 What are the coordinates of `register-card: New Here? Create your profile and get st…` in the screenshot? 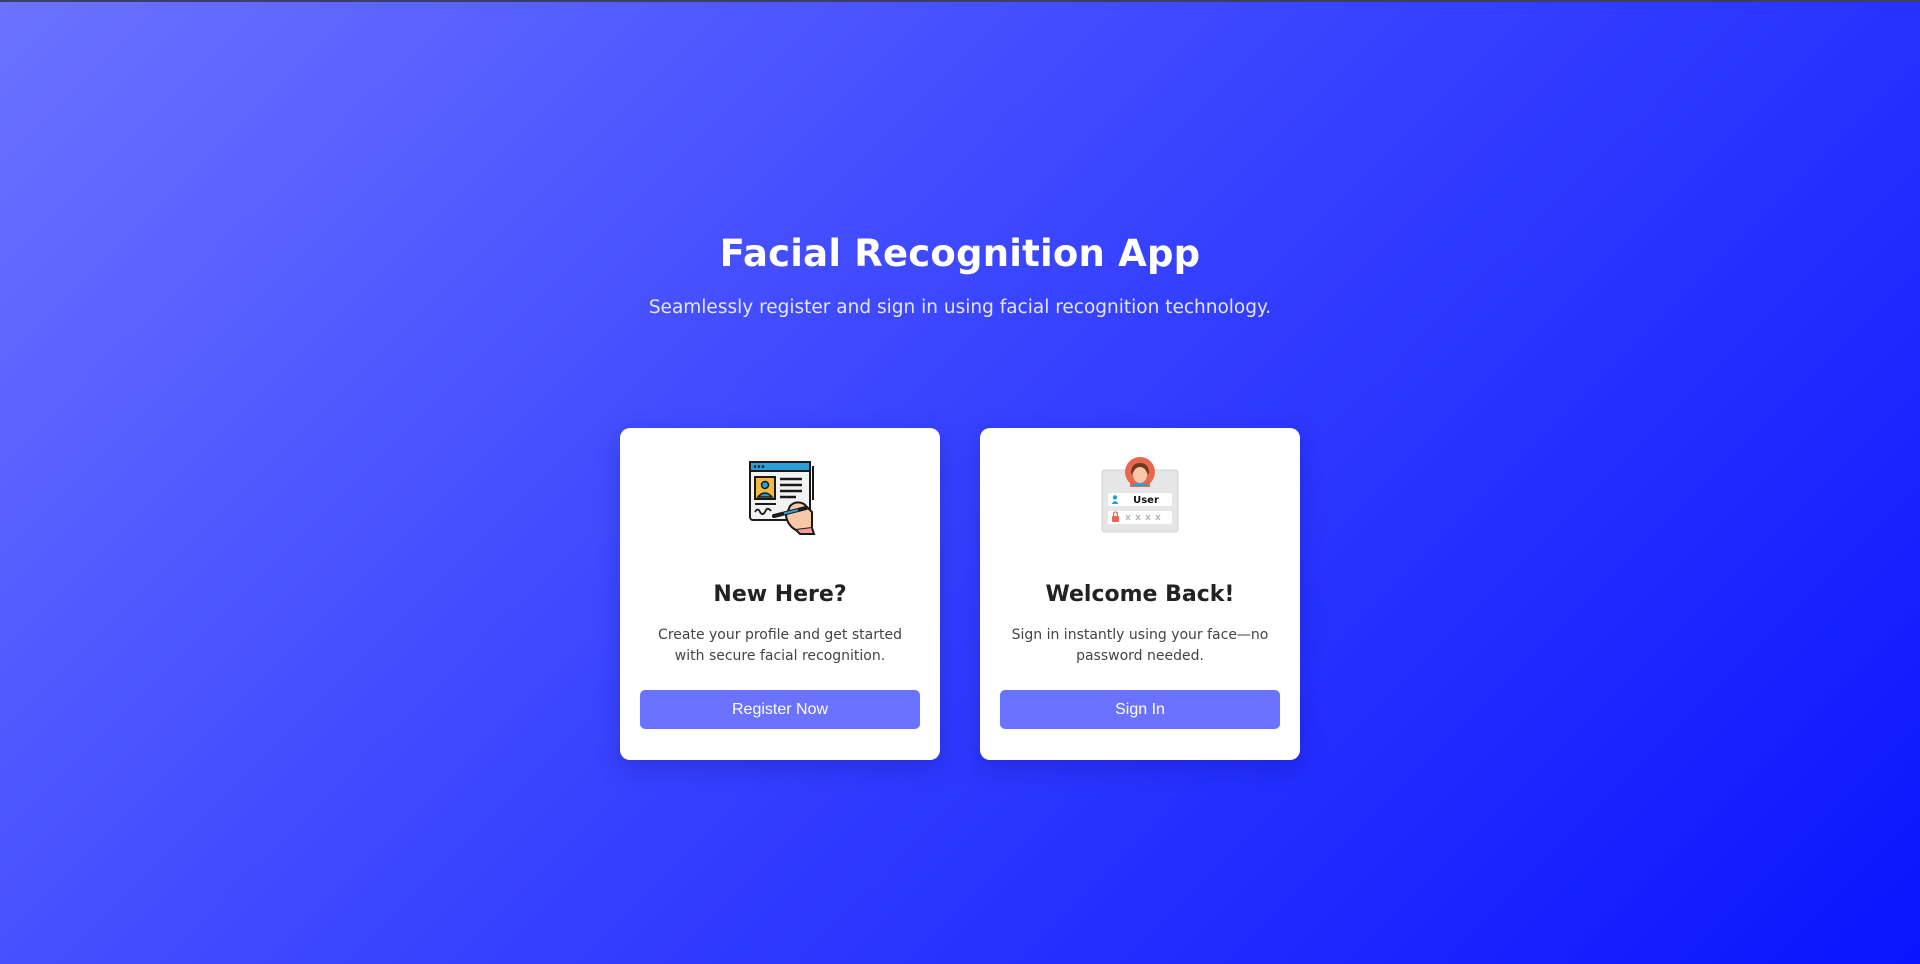 It's located at (780, 594).